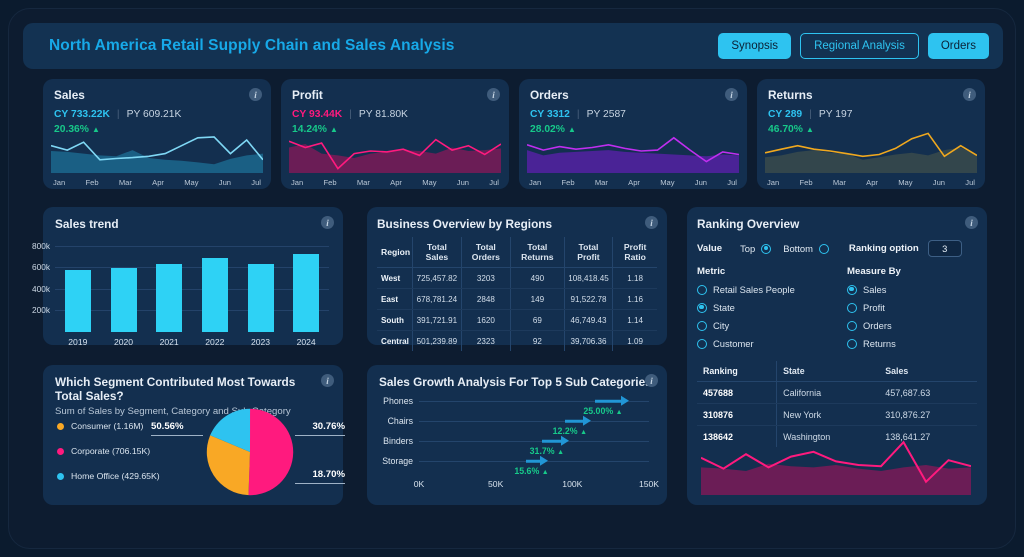 This screenshot has width=1024, height=557. What do you see at coordinates (395, 278) in the screenshot?
I see `table-cell: West` at bounding box center [395, 278].